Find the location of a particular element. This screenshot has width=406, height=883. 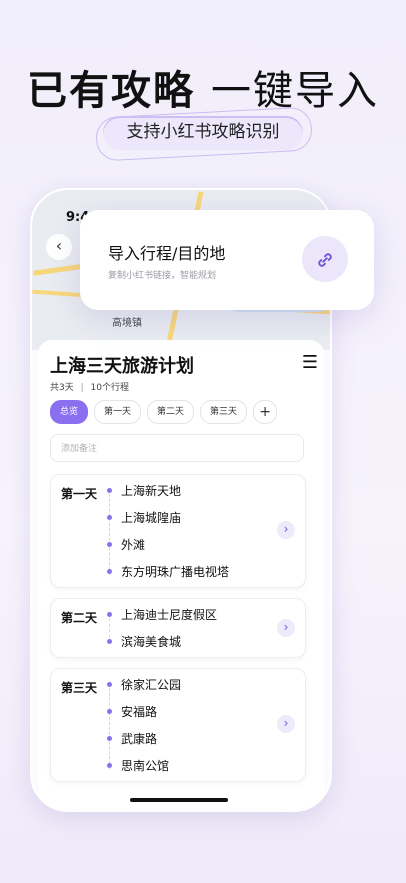

place-list: 上海迪士尼度假区 滨海美食城 is located at coordinates (161, 632).